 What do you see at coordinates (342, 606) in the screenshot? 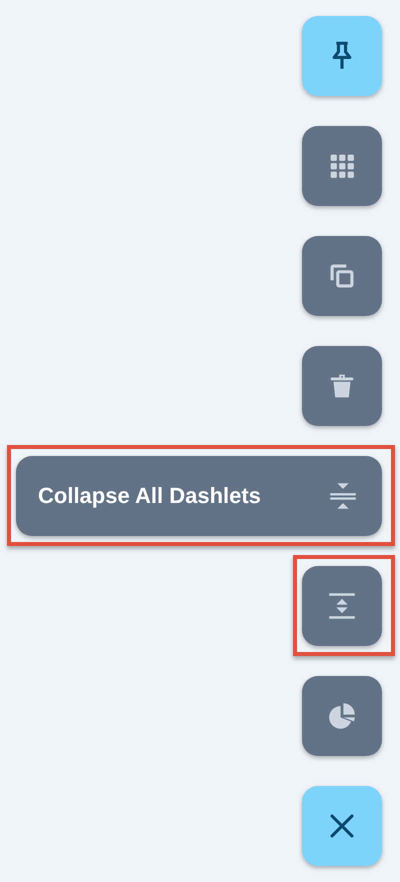
I see `expand-button` at bounding box center [342, 606].